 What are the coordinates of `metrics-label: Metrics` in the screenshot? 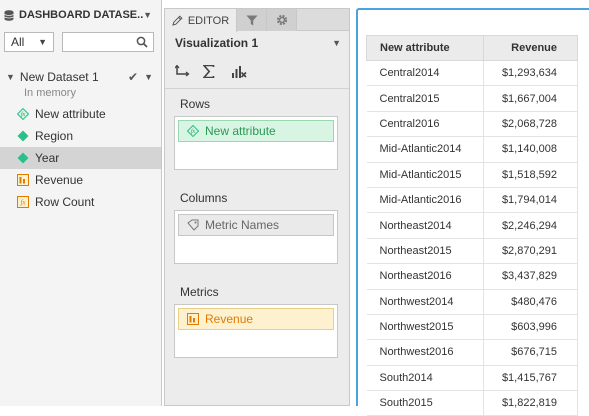 It's located at (199, 292).